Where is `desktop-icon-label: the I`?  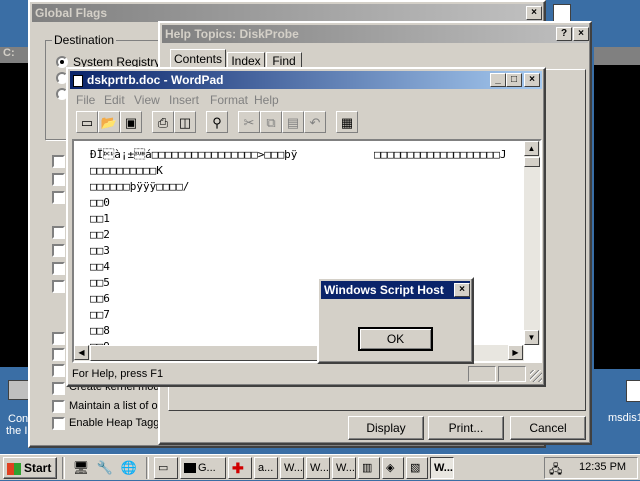
desktop-icon-label: the I is located at coordinates (17, 431).